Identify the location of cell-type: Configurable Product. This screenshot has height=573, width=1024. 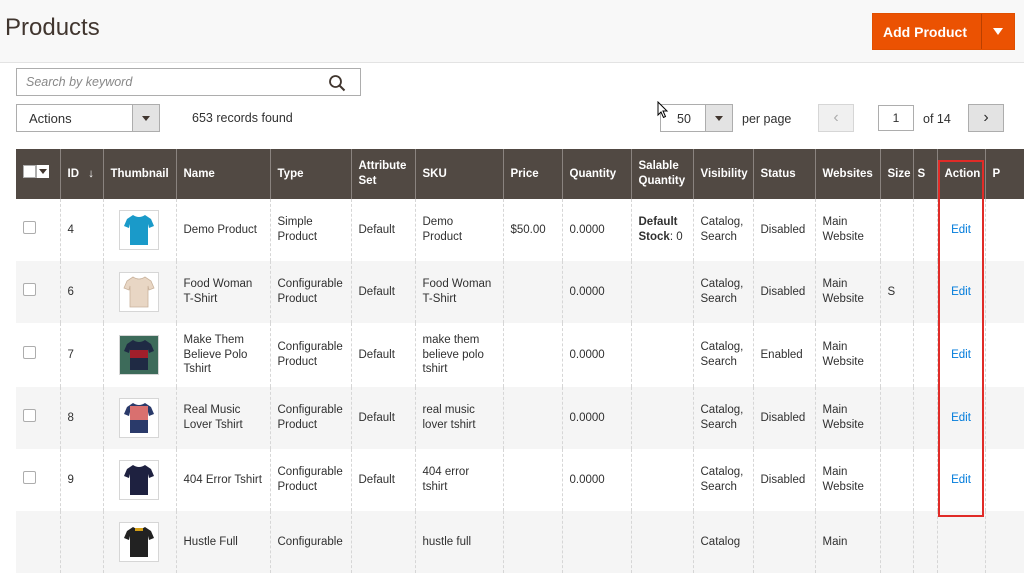
(310, 480).